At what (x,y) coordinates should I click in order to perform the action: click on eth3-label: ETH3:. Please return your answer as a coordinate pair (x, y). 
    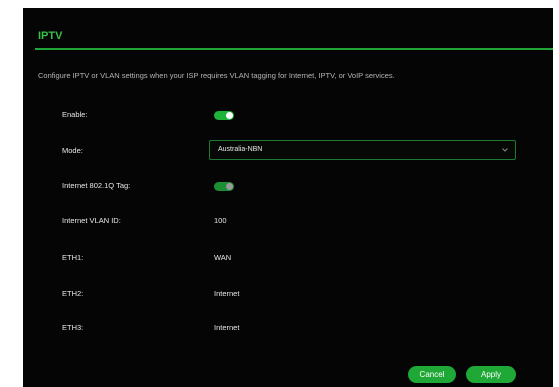
    Looking at the image, I should click on (73, 327).